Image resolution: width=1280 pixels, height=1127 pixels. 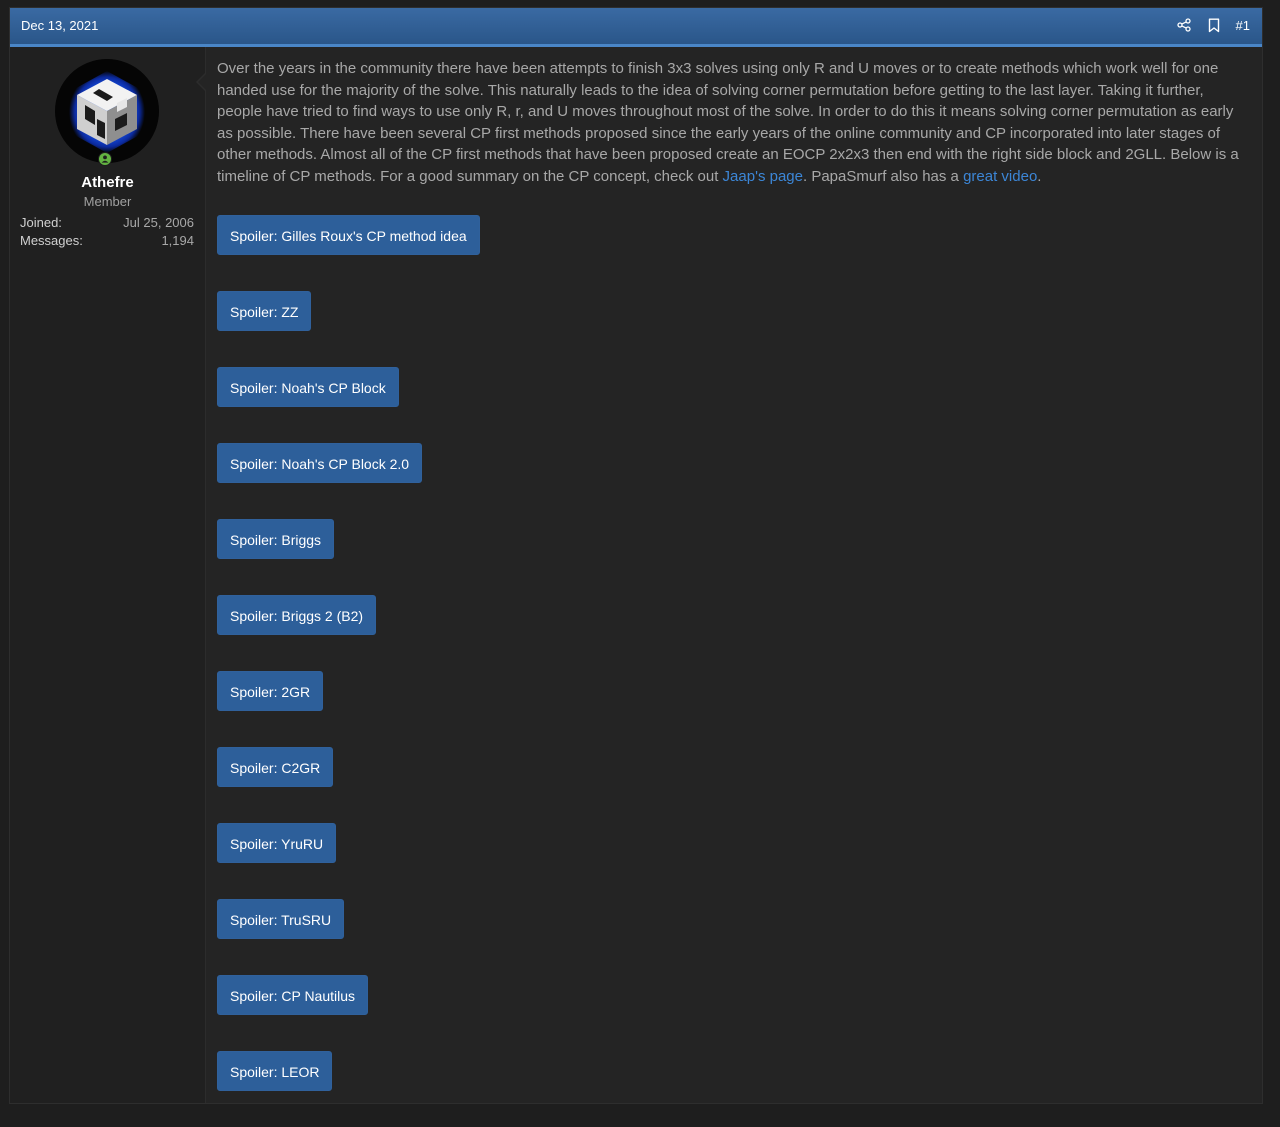 I want to click on stat-messages: Messages: 1,194, so click(x=107, y=240).